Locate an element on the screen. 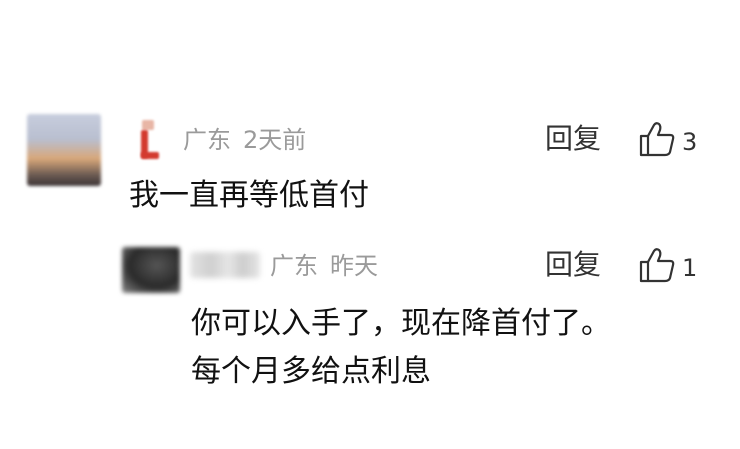 The height and width of the screenshot is (449, 740). comment-text: 我一直再等低首付 is located at coordinates (249, 195).